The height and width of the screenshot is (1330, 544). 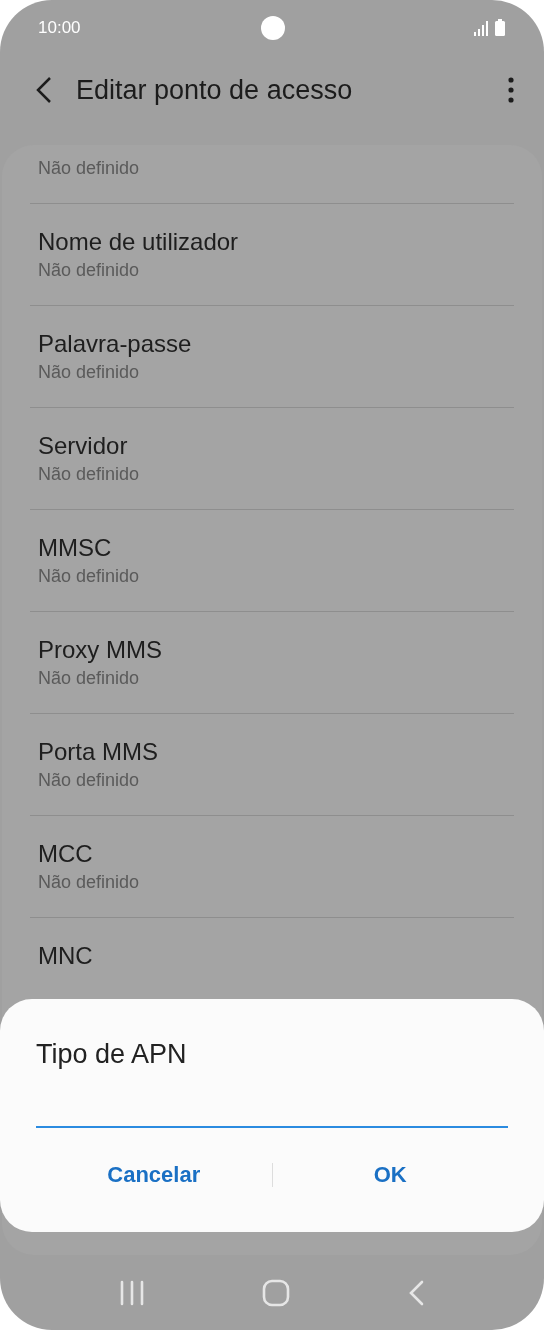 What do you see at coordinates (215, 90) in the screenshot?
I see `page-title: Editar ponto de acesso` at bounding box center [215, 90].